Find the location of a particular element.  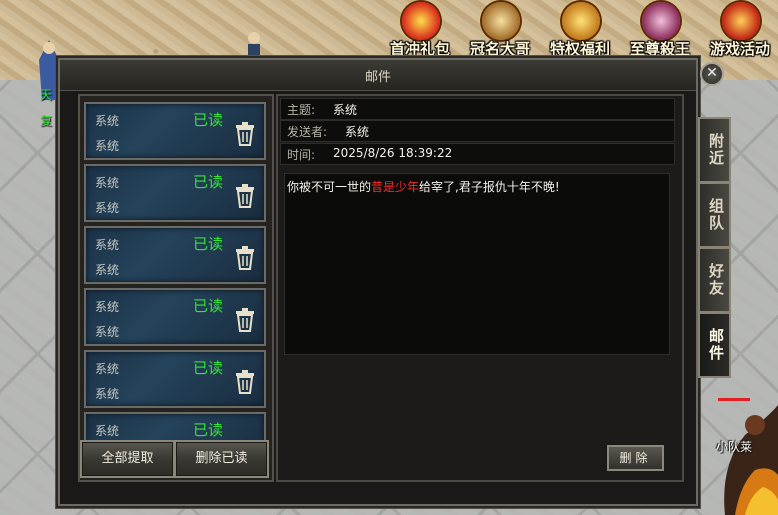

subject-row: 主题: 系统 is located at coordinates (477, 109).